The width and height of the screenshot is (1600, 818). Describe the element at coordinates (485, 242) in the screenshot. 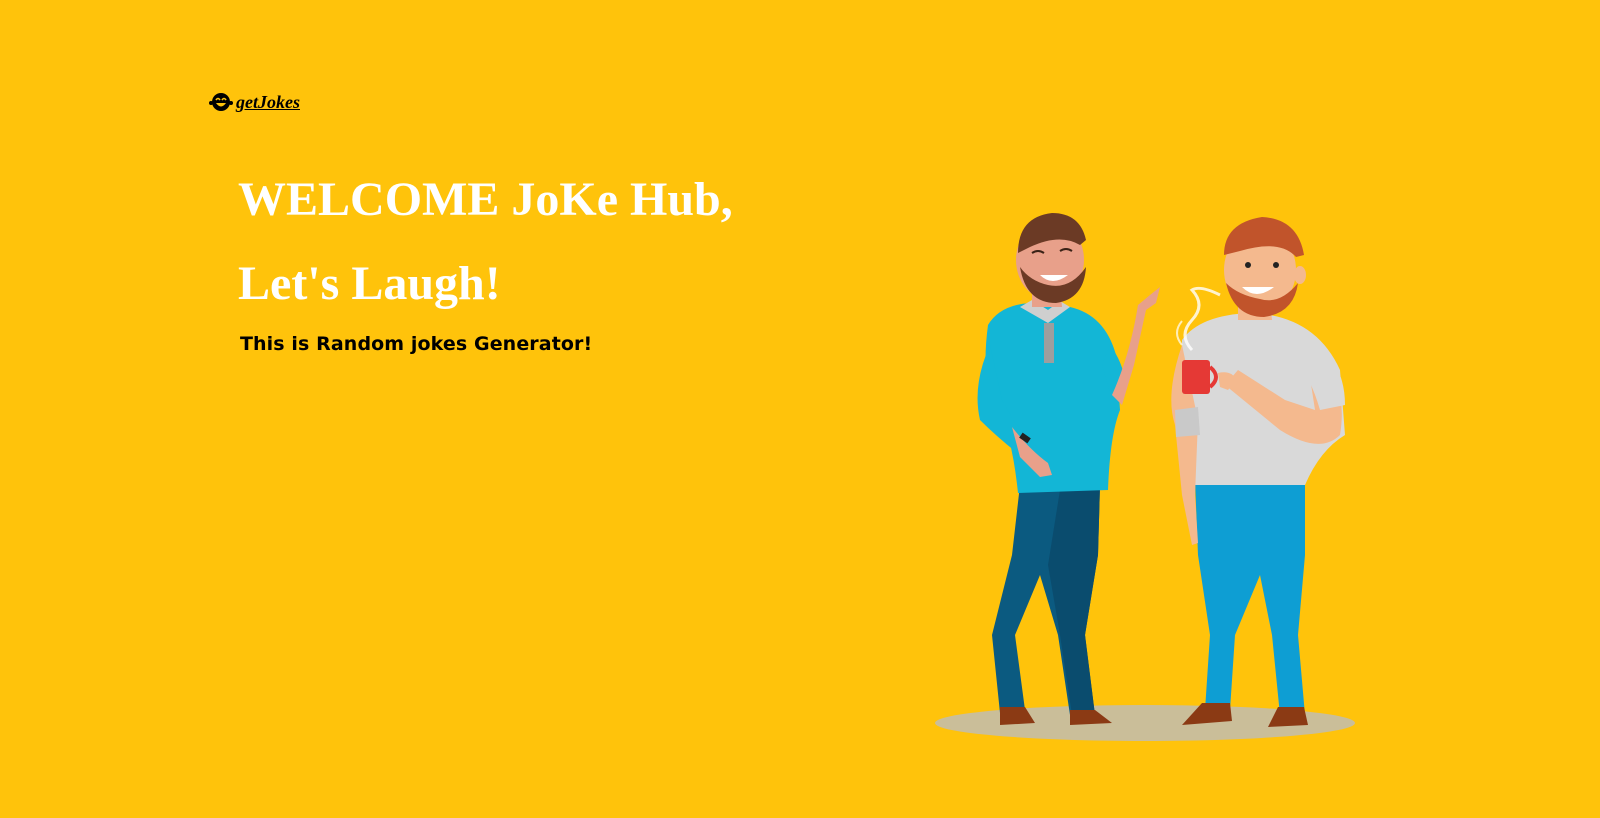

I see `hero-title: WELCOME JoKe Hub, Let's Laugh!` at that location.